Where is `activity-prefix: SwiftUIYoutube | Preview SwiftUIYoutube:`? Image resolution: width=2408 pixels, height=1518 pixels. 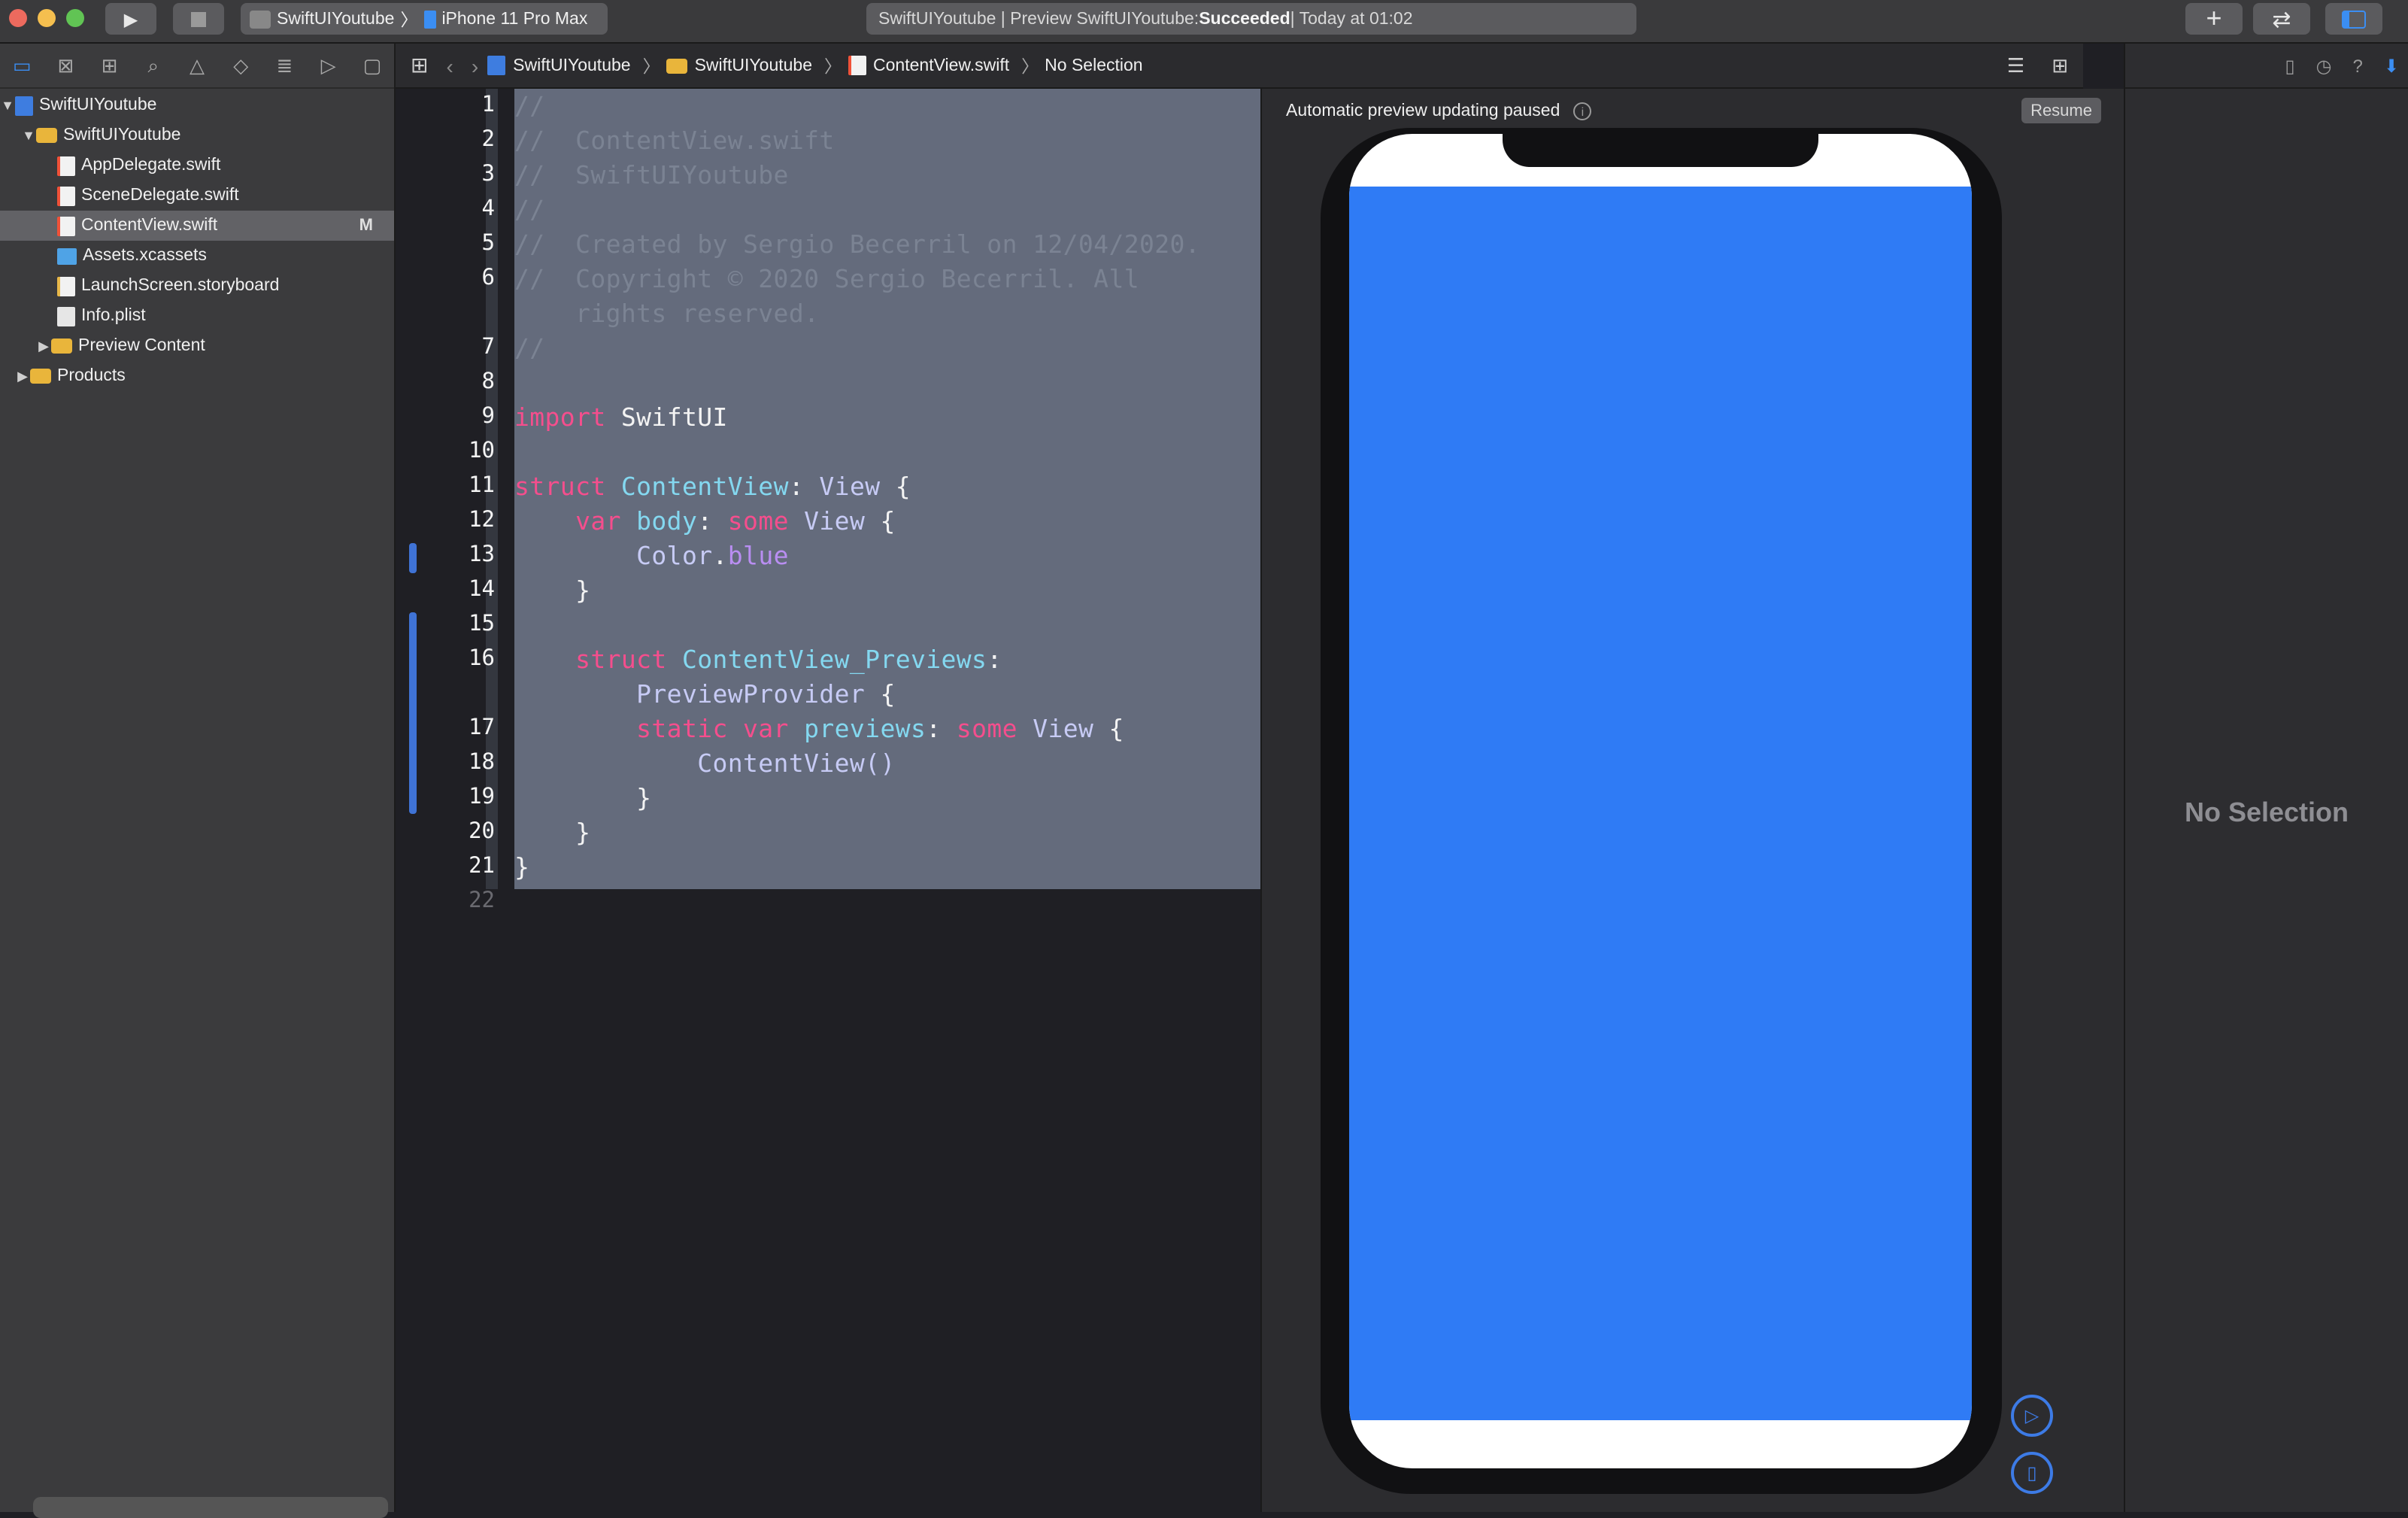
activity-prefix: SwiftUIYoutube | Preview SwiftUIYoutube: is located at coordinates (1038, 19).